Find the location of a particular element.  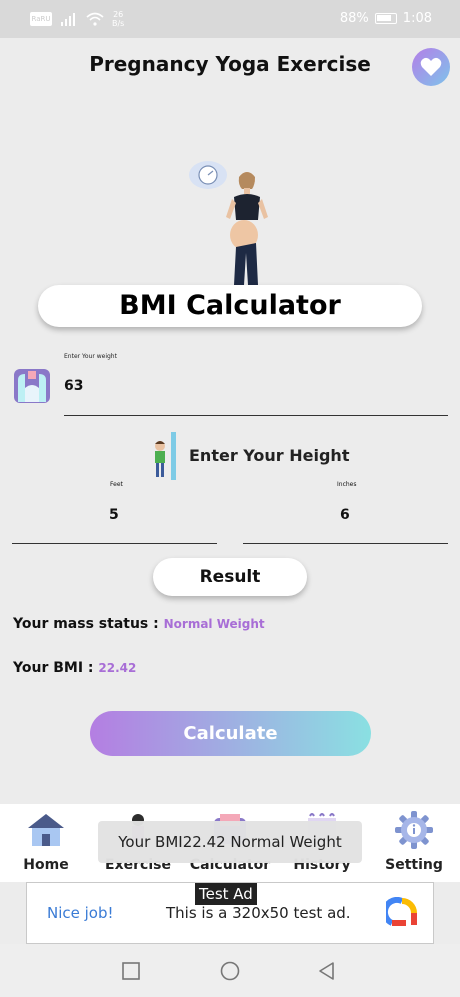

height-title: Enter Your Height is located at coordinates (269, 455).